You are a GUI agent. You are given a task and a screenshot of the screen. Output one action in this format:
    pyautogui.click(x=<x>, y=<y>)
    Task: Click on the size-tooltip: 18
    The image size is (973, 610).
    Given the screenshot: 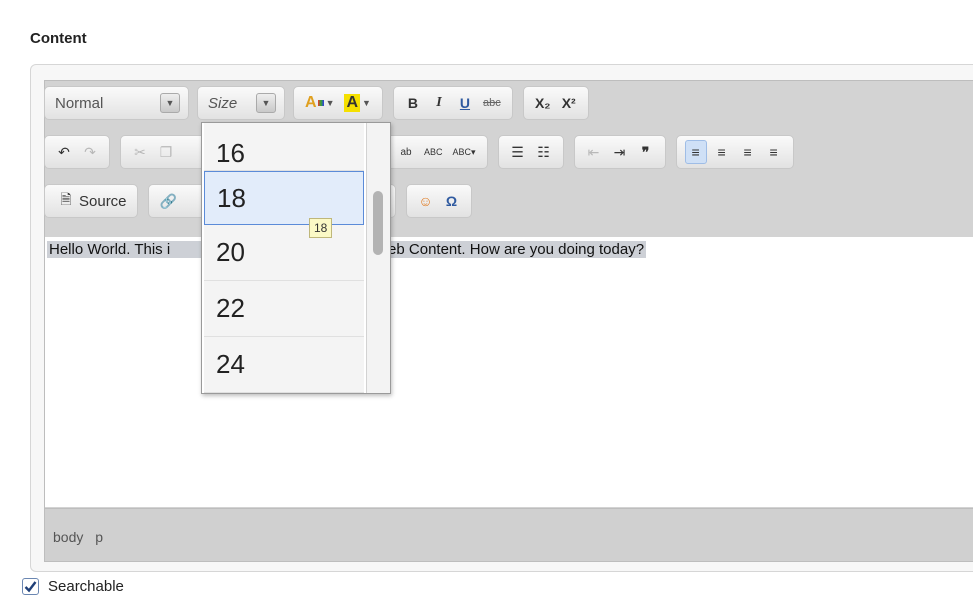 What is the action you would take?
    pyautogui.click(x=321, y=228)
    